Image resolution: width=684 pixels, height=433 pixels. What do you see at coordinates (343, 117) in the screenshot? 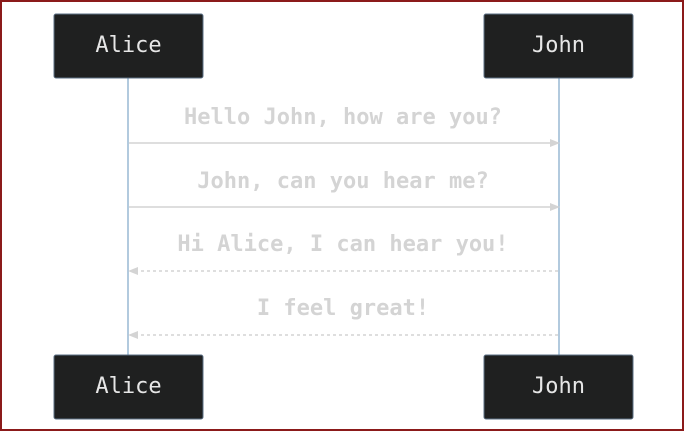
I see `message-label: Hello John, how are you?` at bounding box center [343, 117].